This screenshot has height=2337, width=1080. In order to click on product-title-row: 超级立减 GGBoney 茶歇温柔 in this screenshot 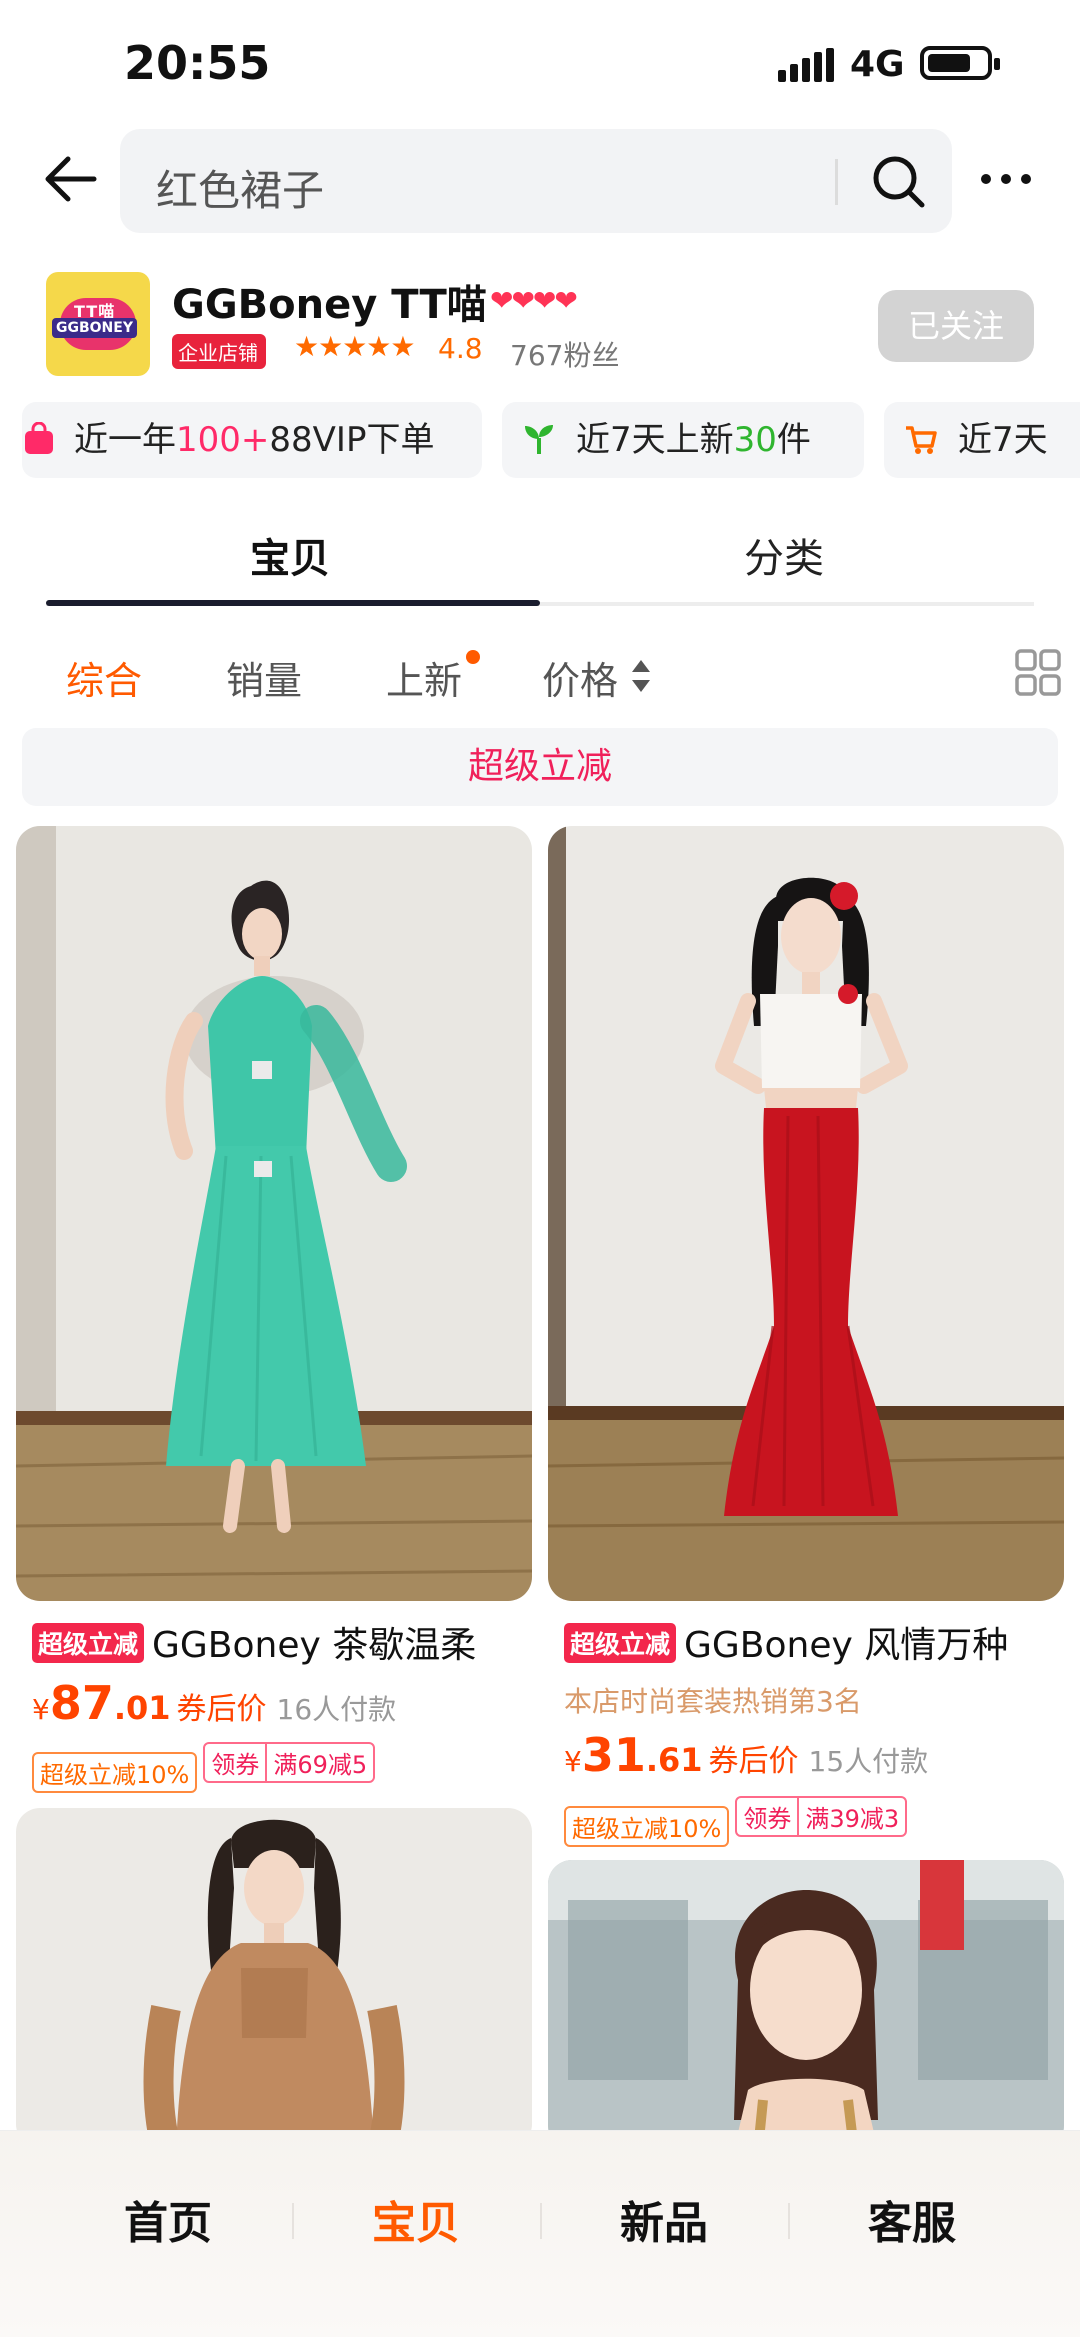, I will do `click(254, 1642)`.